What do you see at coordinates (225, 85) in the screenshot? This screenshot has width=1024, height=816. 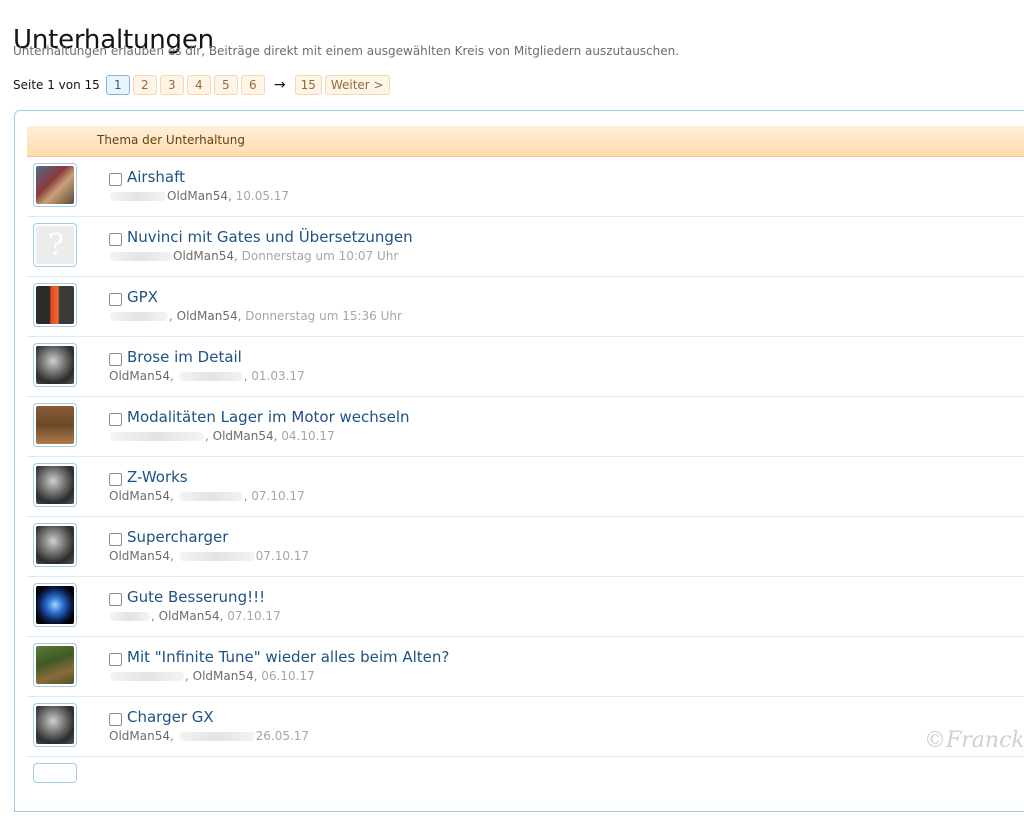 I see `page-link-5: 5` at bounding box center [225, 85].